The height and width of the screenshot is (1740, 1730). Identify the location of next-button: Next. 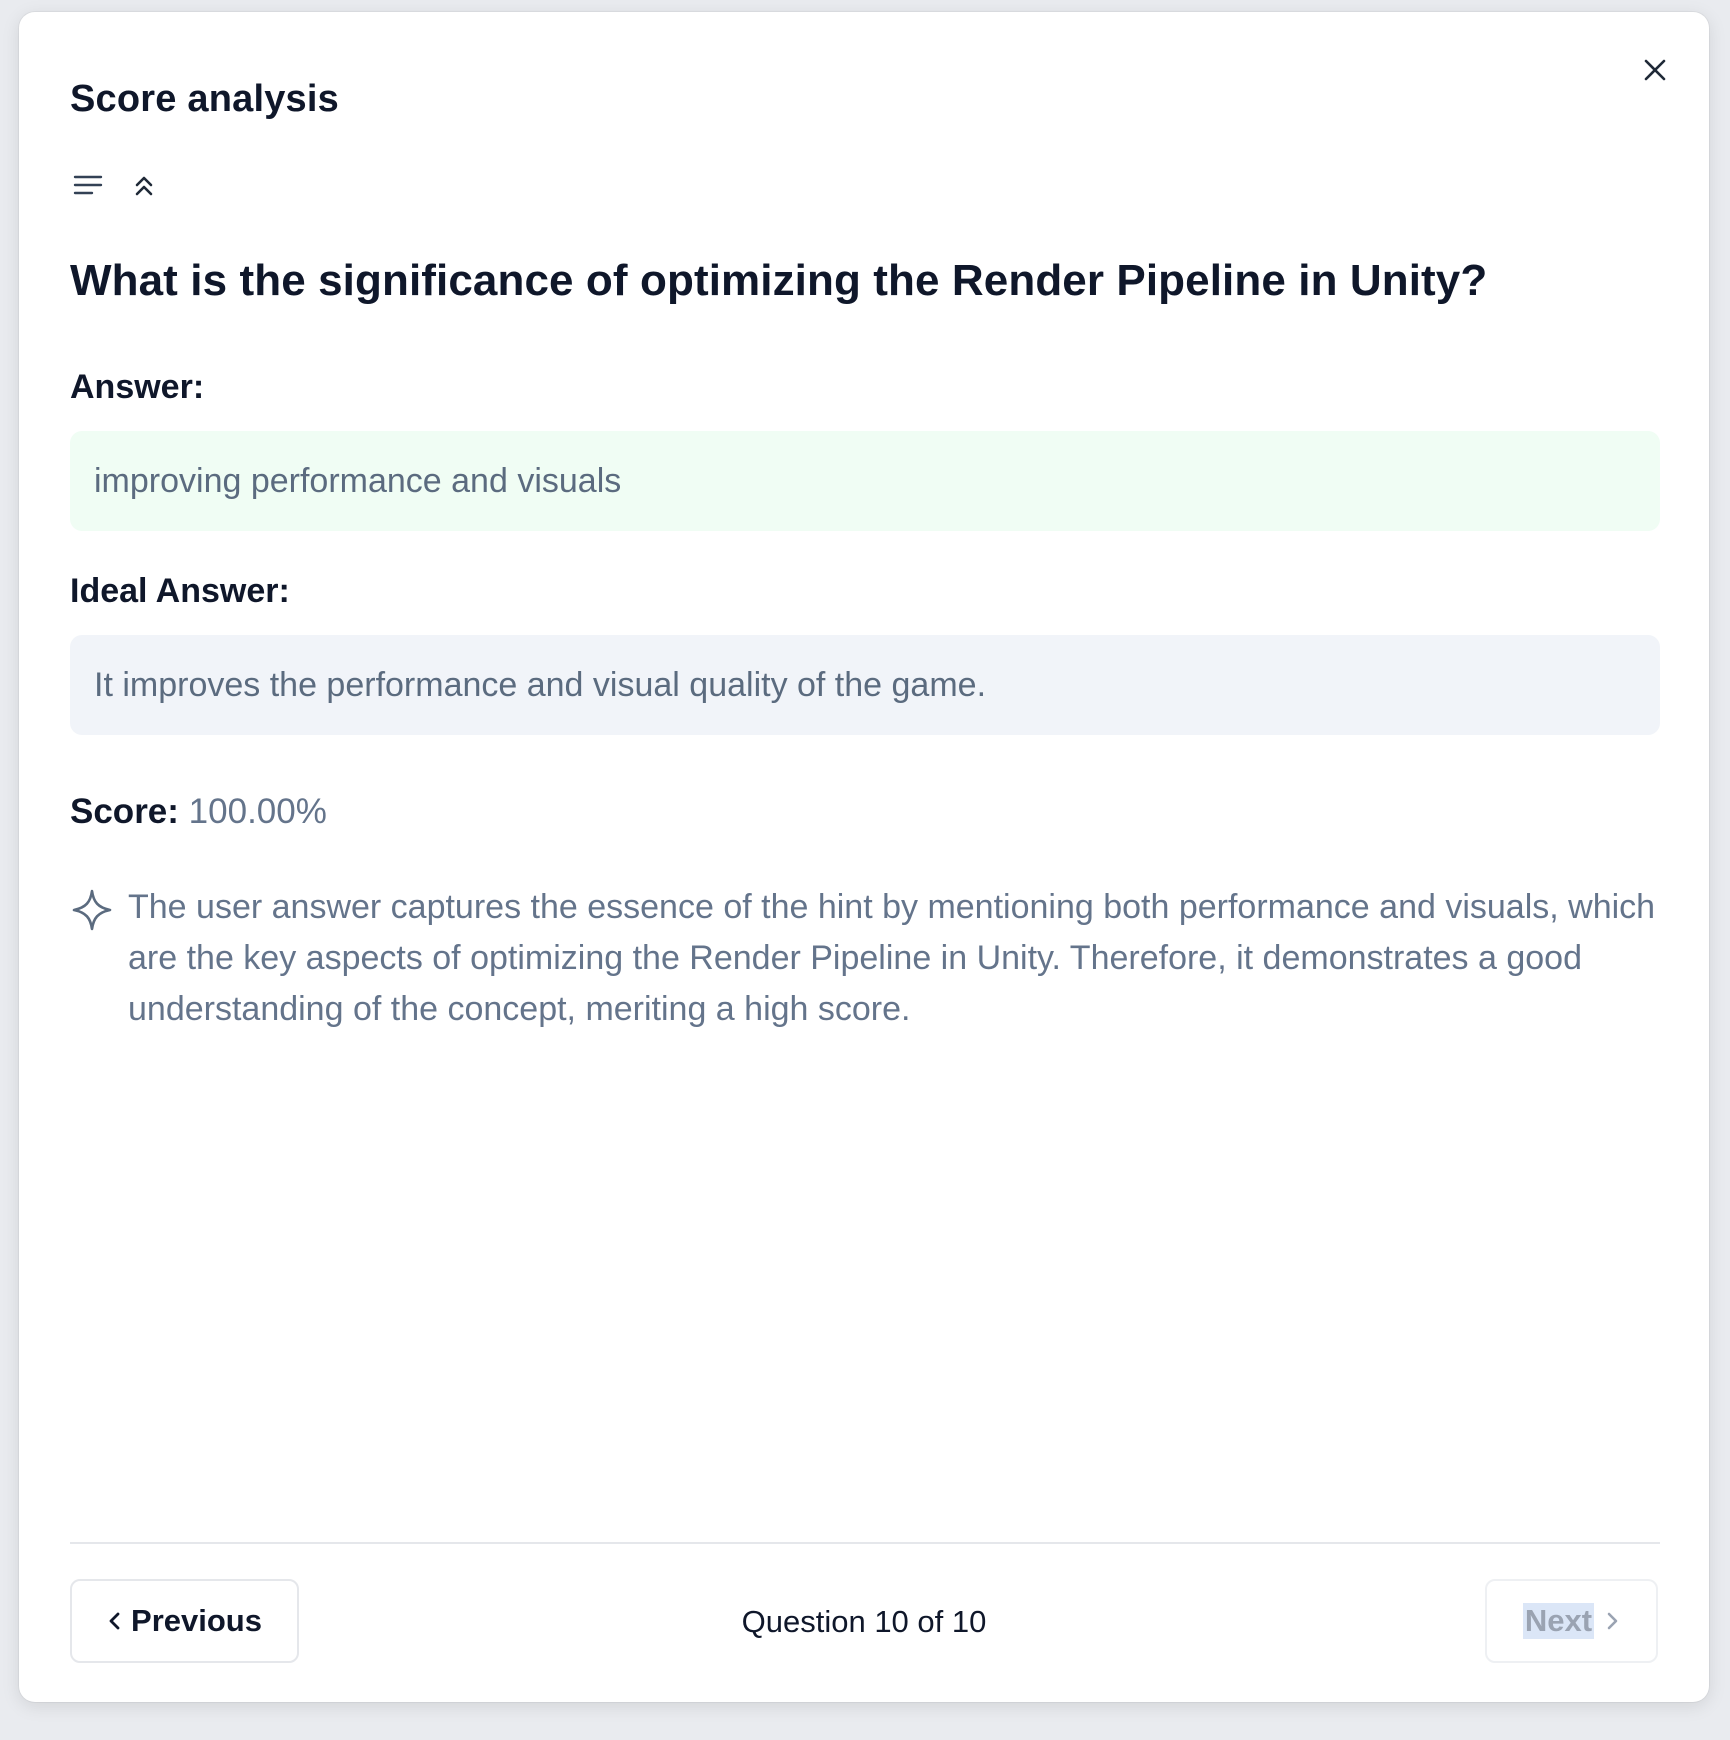
(1571, 1621).